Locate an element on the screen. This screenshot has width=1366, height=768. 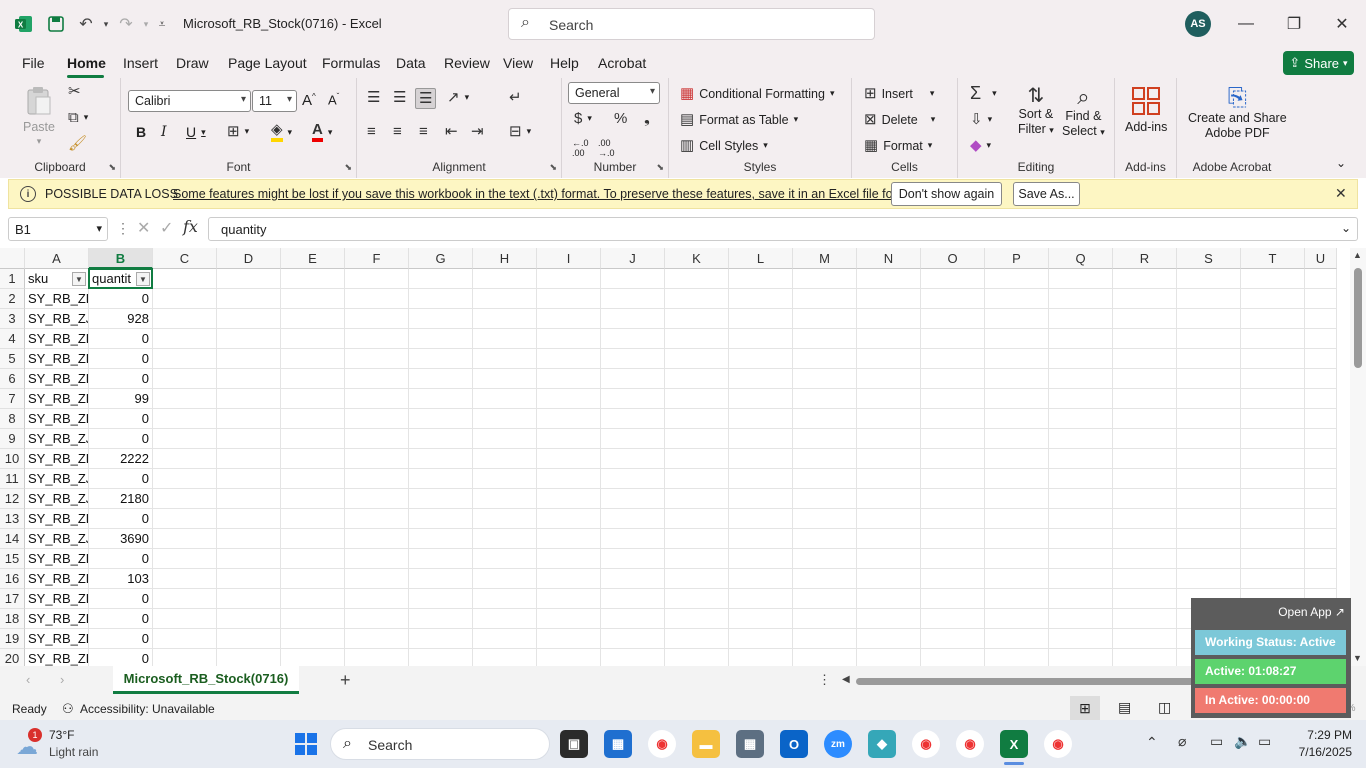
table-cell: SY_RB_ZLF is located at coordinates (57, 579).